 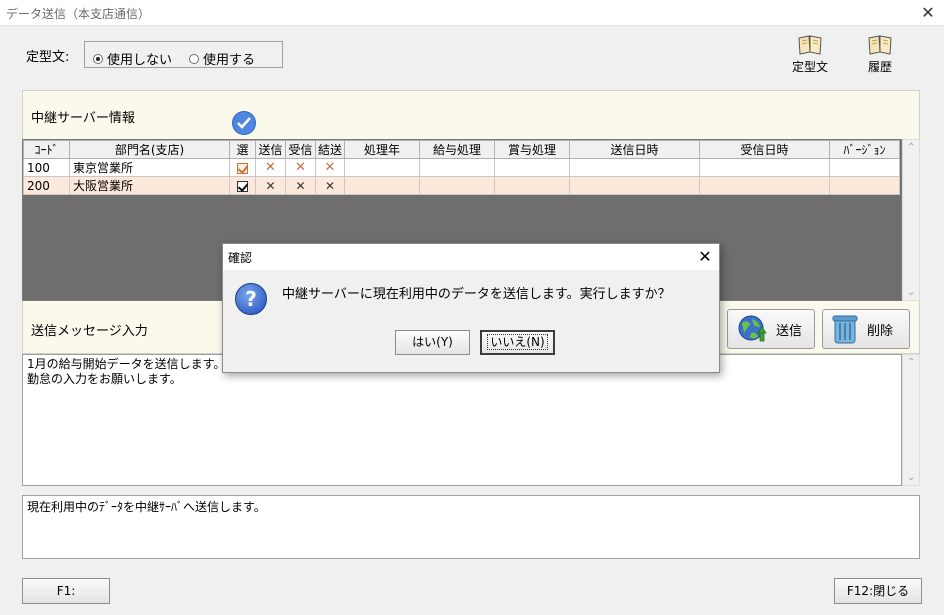 I want to click on yes-button: はい(Y), so click(x=432, y=342).